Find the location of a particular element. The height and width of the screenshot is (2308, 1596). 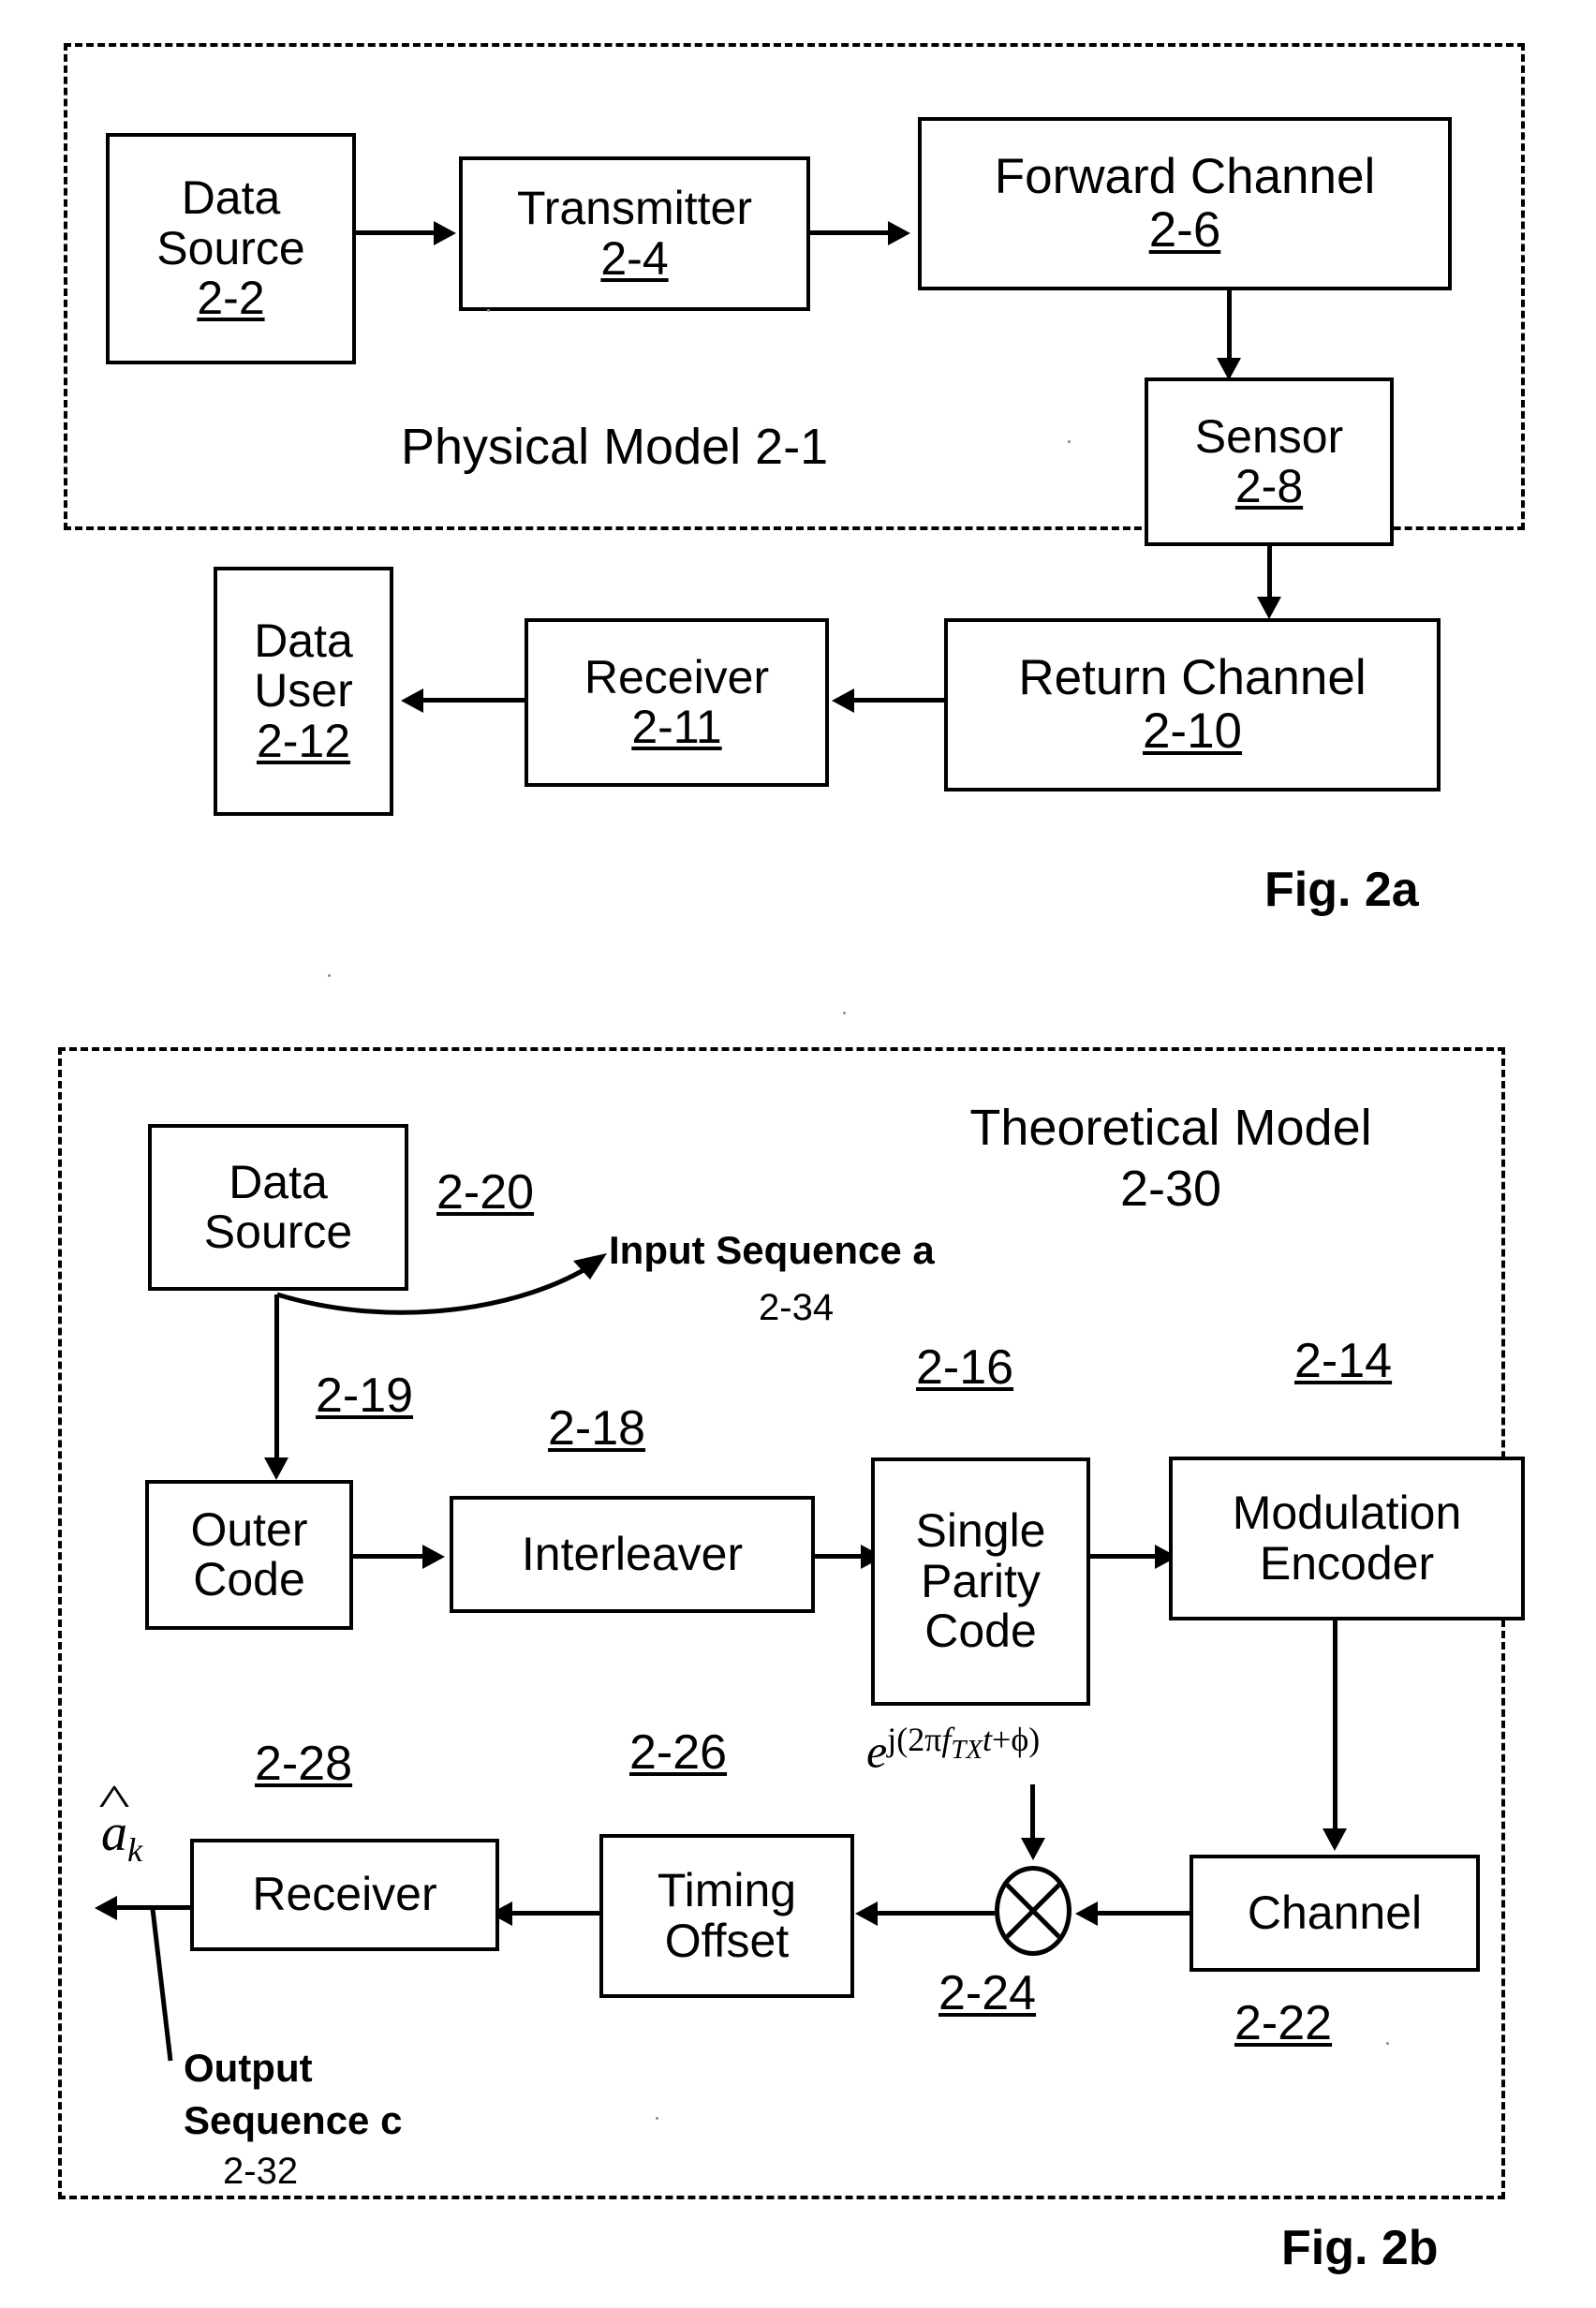

arrow-modulation-to-channel-line is located at coordinates (1335, 1728).